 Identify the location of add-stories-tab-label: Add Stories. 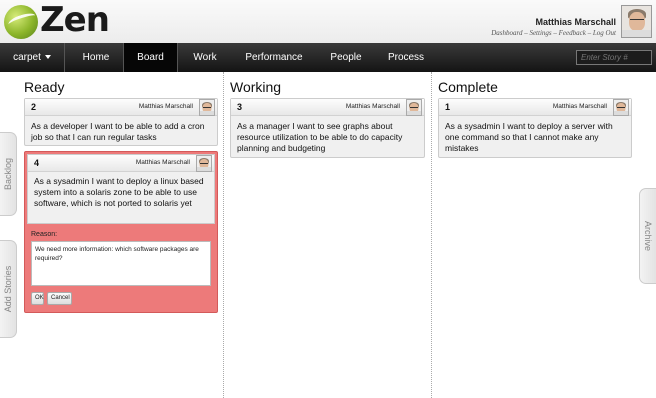
(8, 289).